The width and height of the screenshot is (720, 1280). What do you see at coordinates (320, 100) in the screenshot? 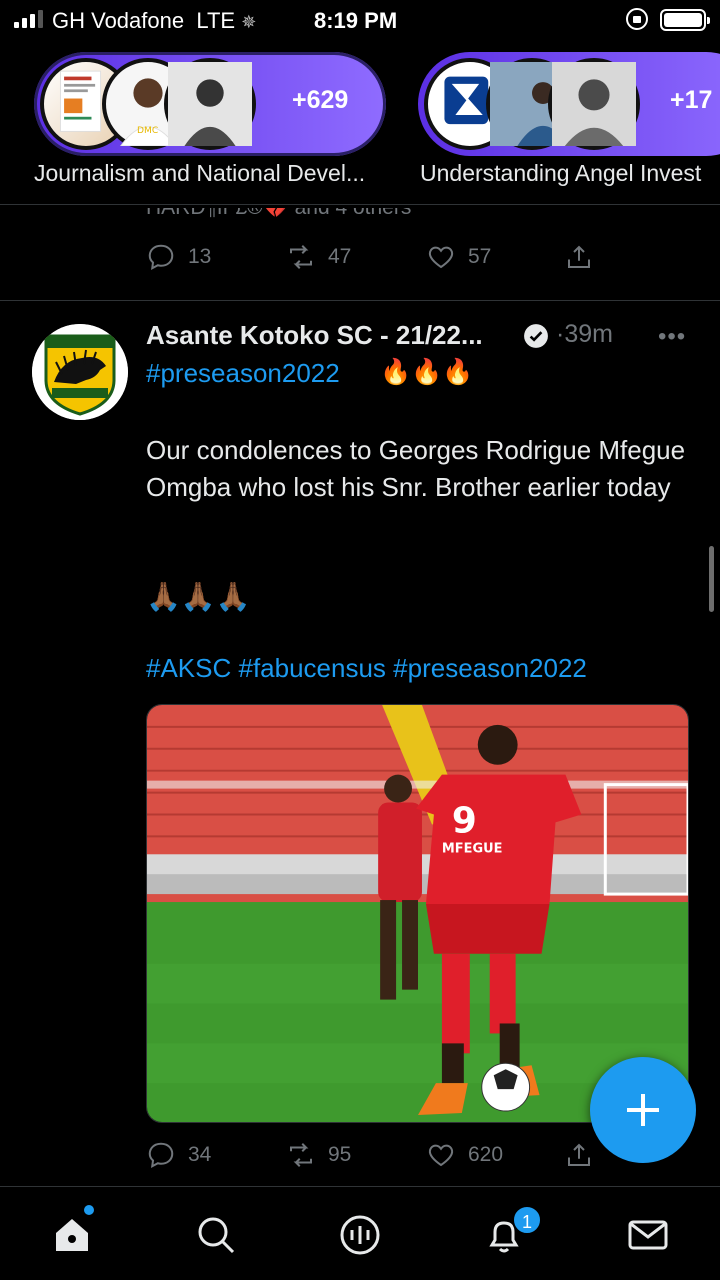
I see `space-listener-count: +629` at bounding box center [320, 100].